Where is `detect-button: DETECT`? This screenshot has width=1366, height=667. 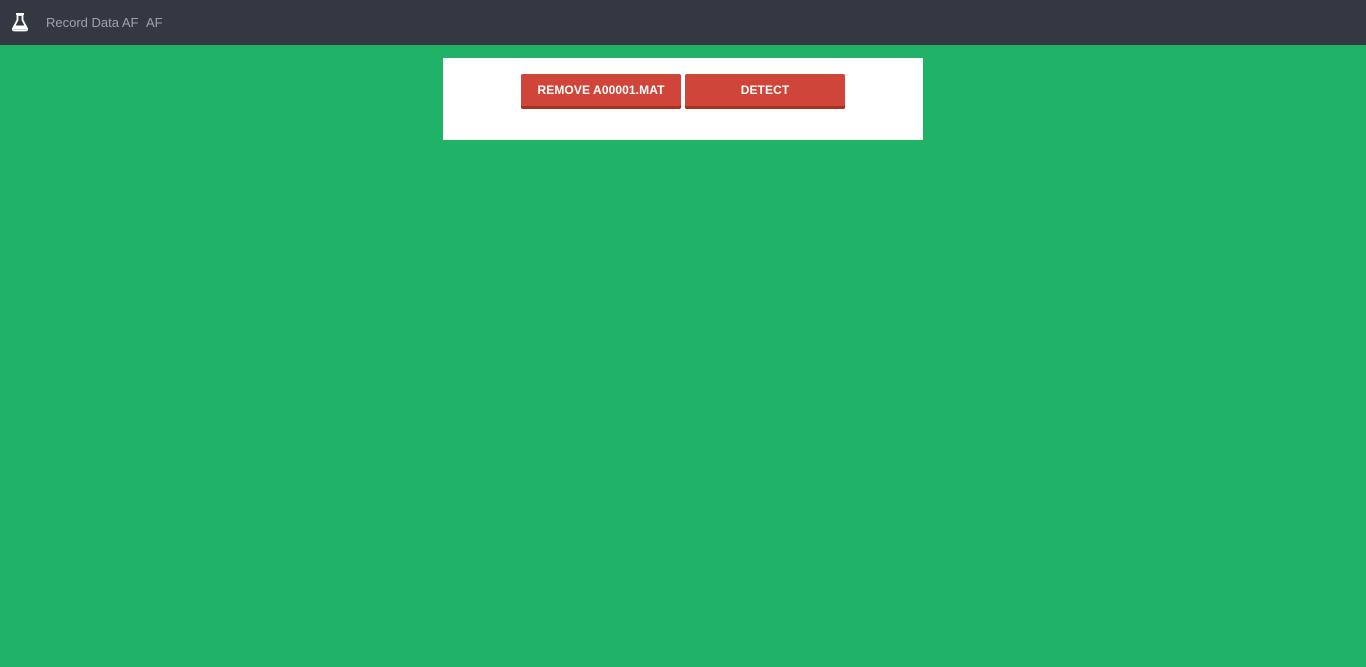
detect-button: DETECT is located at coordinates (765, 91).